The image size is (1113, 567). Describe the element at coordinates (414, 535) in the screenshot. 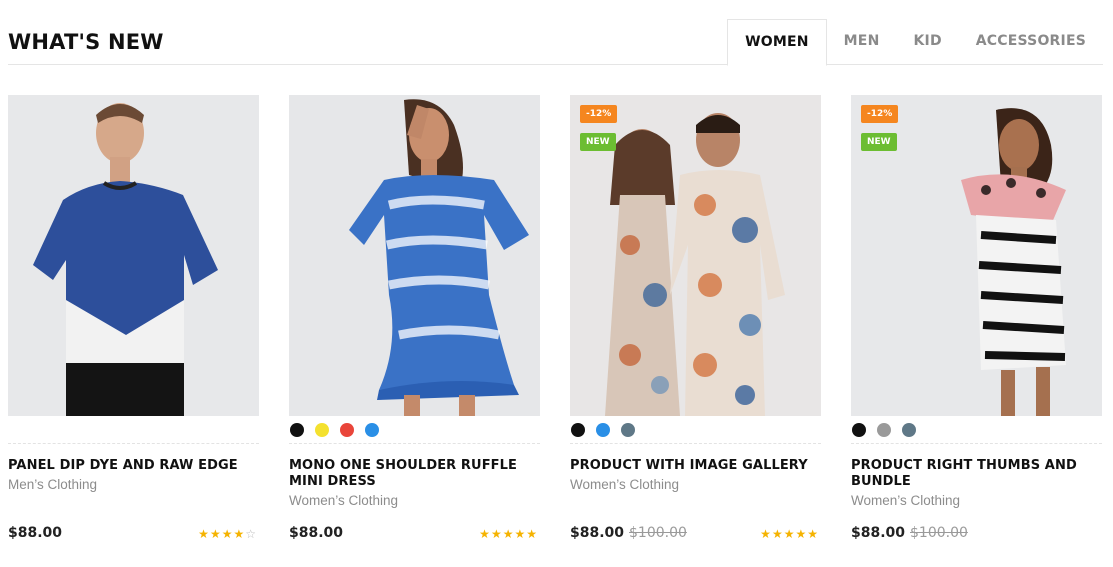

I see `price-row: $88.00 ★★★★★` at that location.